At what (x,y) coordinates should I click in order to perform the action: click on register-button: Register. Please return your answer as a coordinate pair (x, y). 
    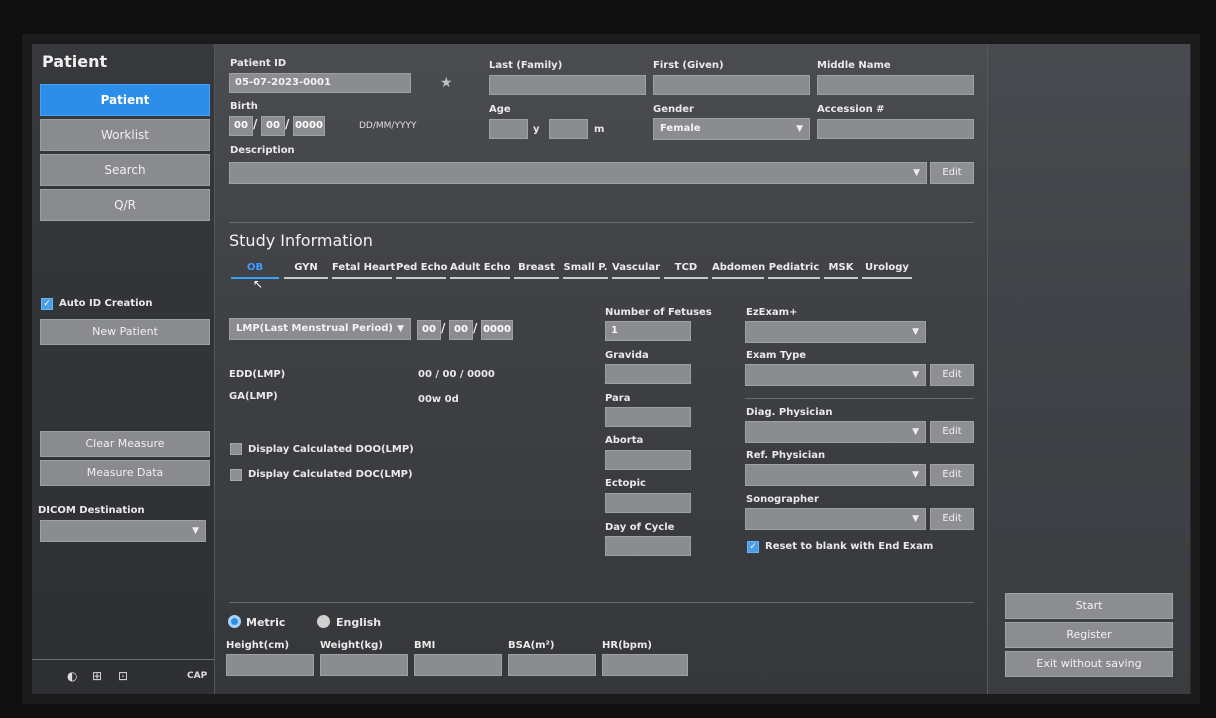
    Looking at the image, I should click on (1089, 635).